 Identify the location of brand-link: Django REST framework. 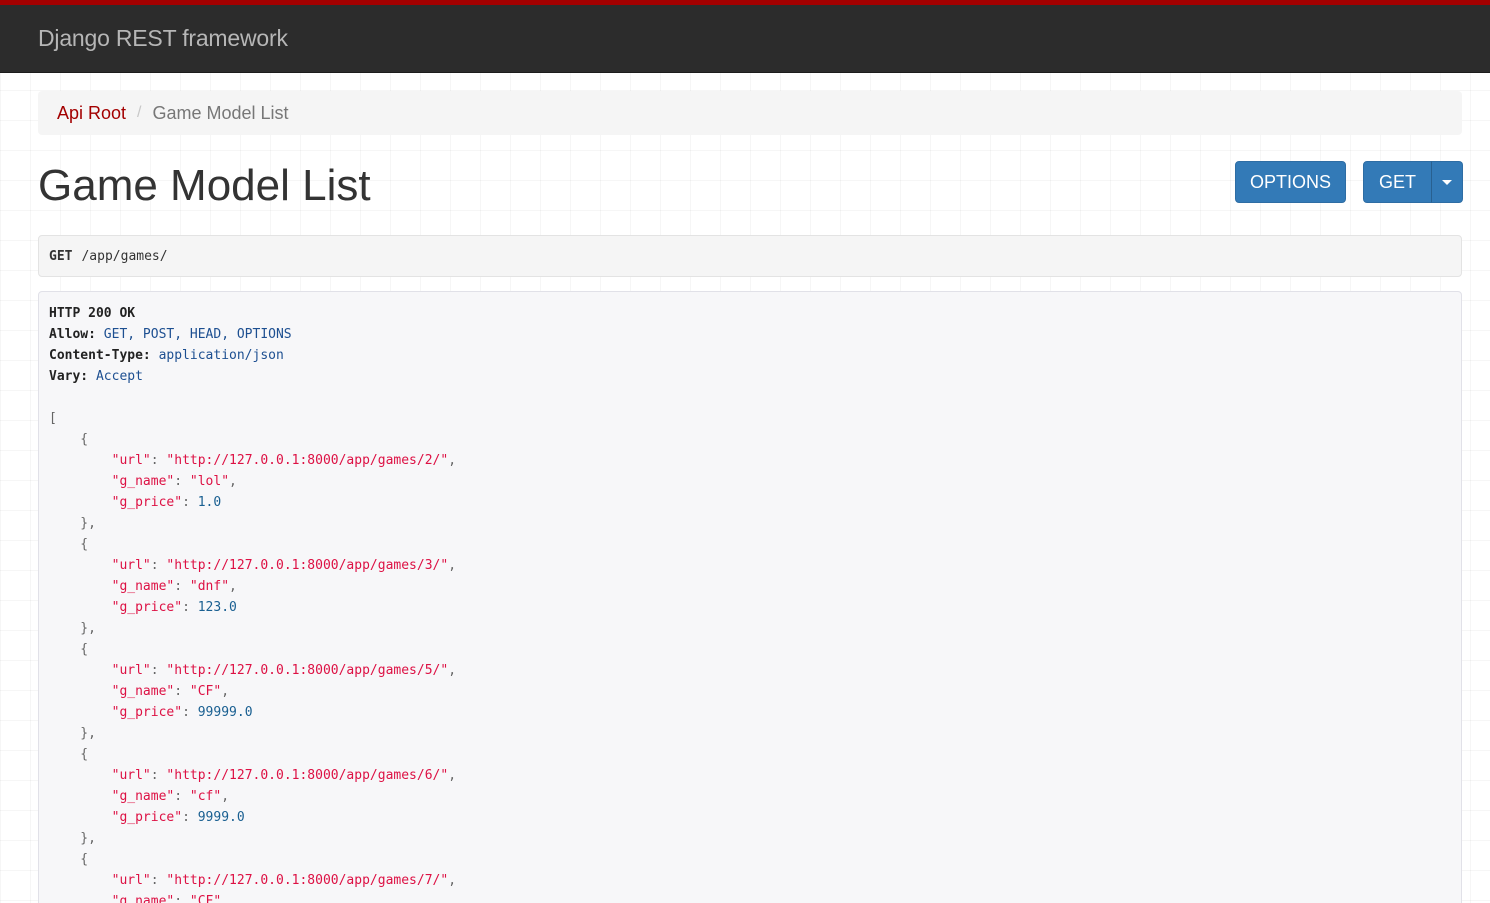
(163, 38).